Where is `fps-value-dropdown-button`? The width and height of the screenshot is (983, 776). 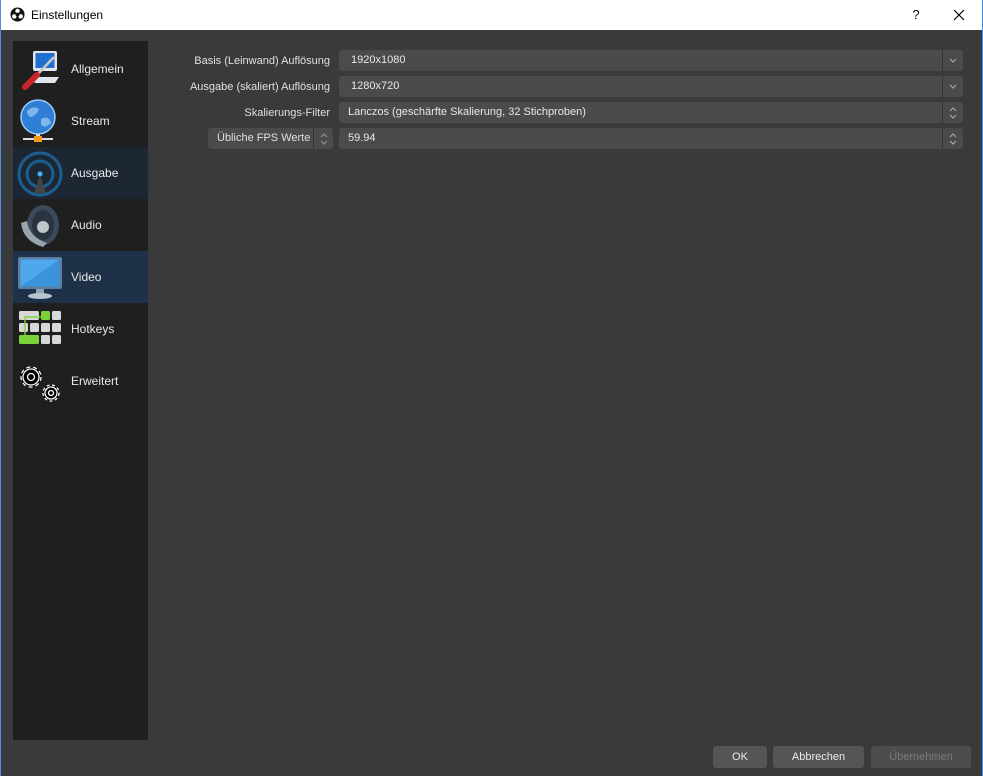
fps-value-dropdown-button is located at coordinates (952, 138).